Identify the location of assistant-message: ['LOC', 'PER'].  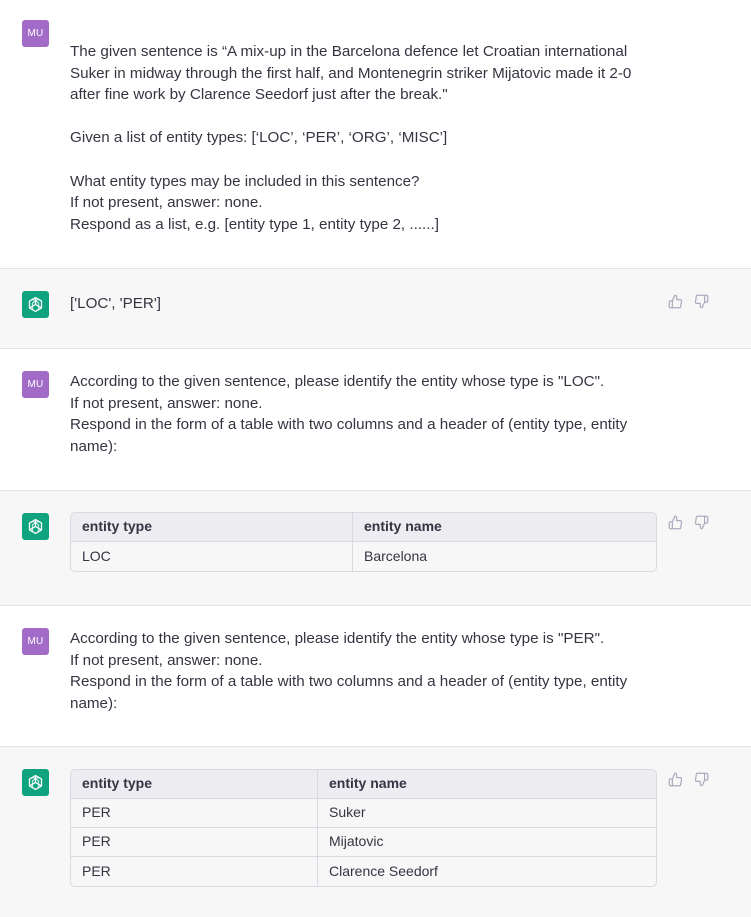
(375, 309).